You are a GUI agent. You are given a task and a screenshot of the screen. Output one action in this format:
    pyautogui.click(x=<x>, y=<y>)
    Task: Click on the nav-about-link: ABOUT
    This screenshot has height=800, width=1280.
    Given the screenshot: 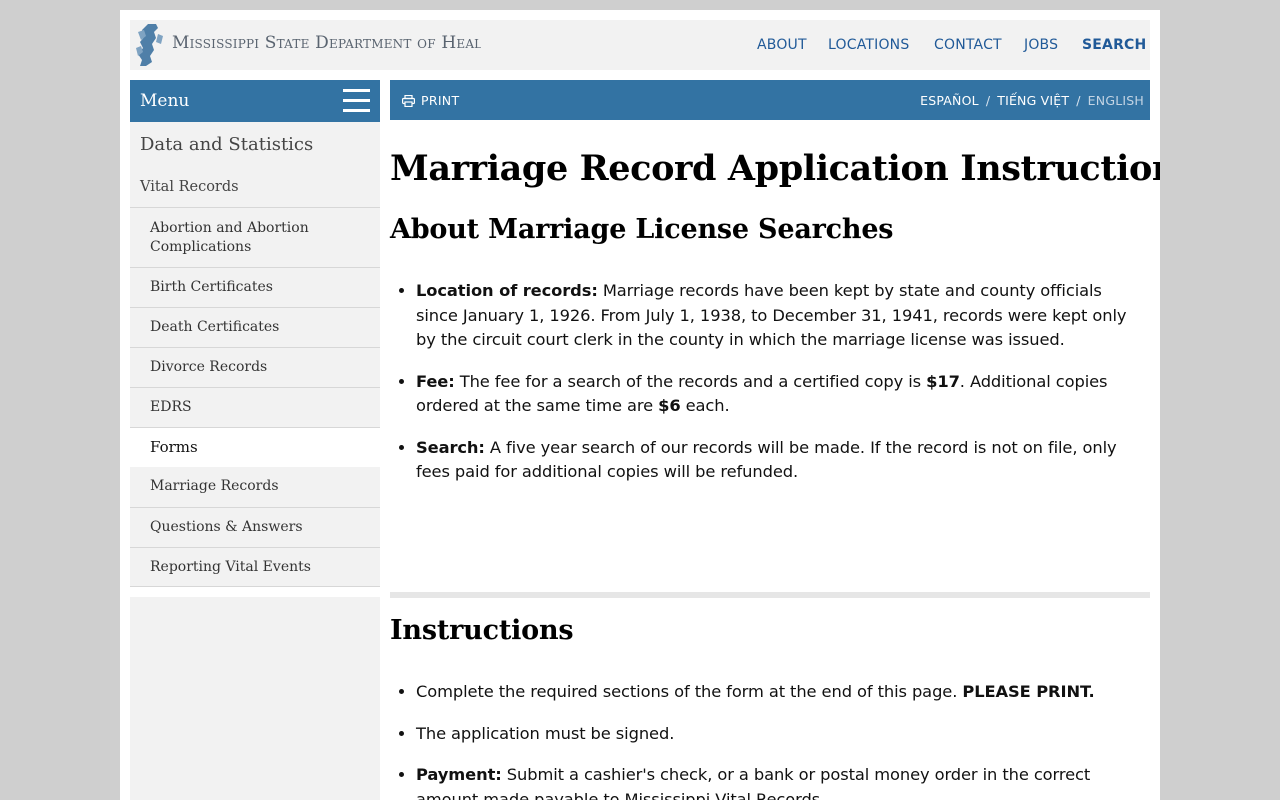 What is the action you would take?
    pyautogui.click(x=782, y=45)
    